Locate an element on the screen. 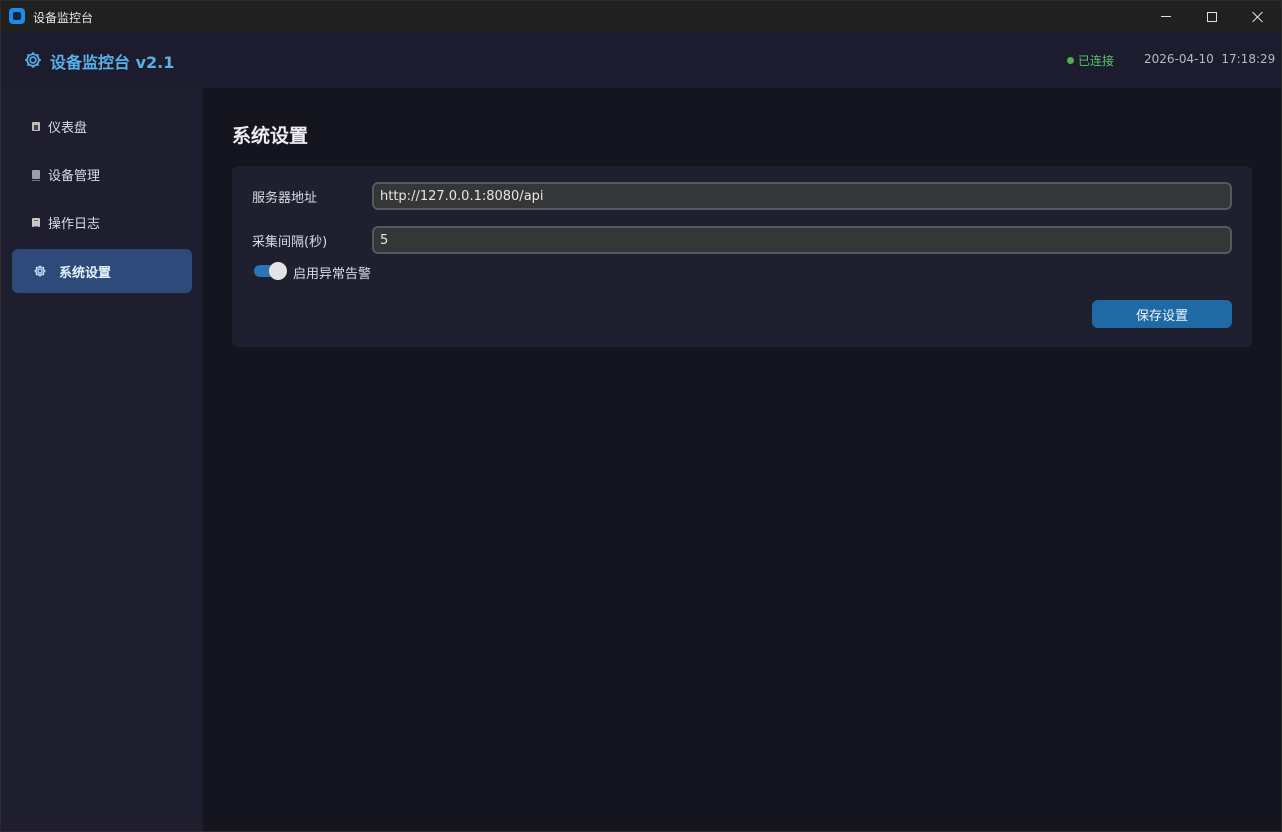 Image resolution: width=1282 pixels, height=832 pixels. maximize-button is located at coordinates (1212, 16).